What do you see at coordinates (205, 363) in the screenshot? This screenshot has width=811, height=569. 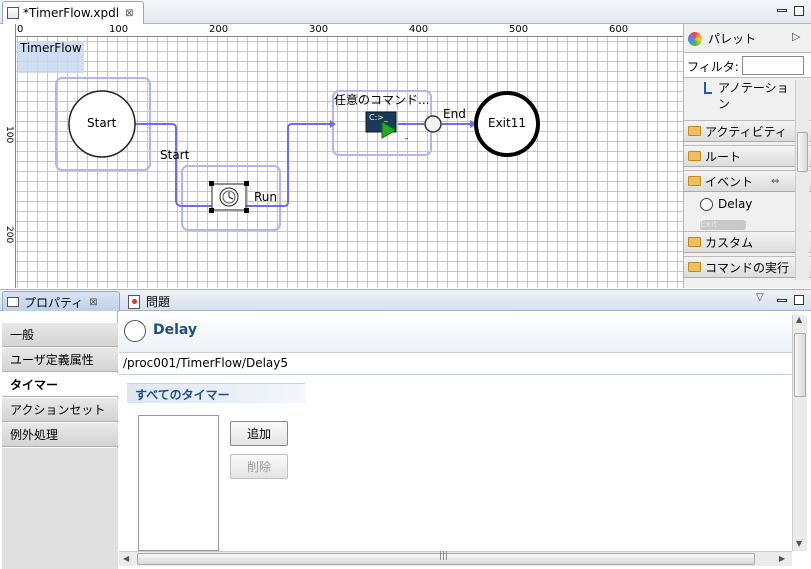 I see `element-path: /proc001/TimerFlow/Delay5` at bounding box center [205, 363].